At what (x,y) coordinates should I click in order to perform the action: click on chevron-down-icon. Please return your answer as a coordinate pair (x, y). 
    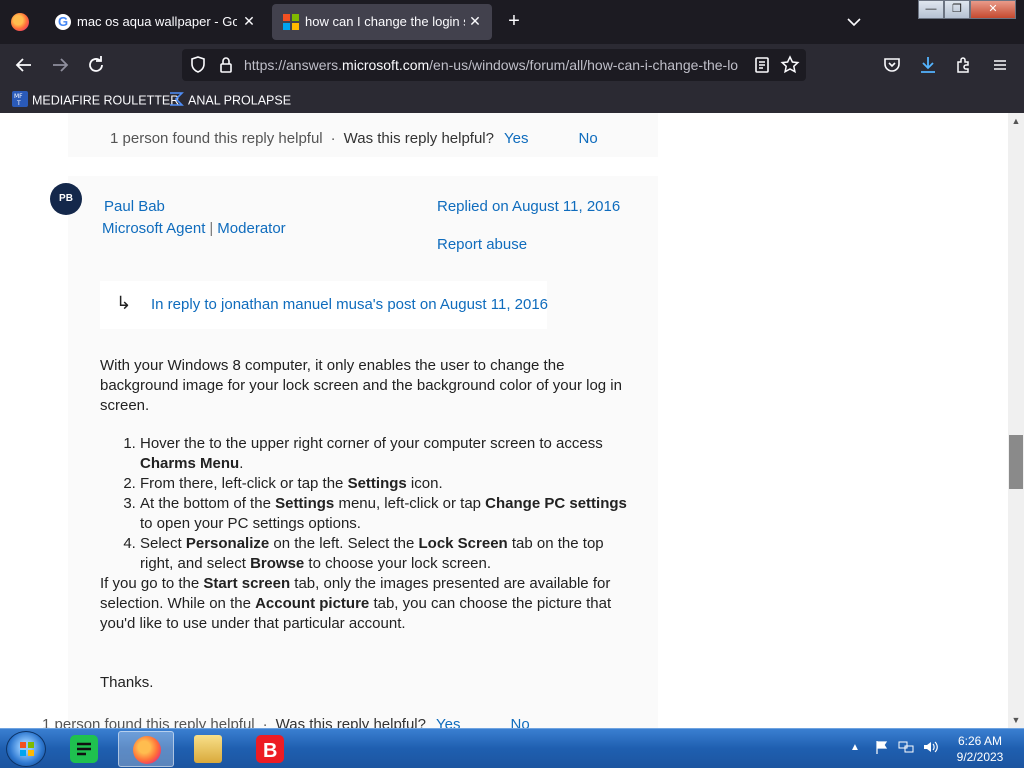
    Looking at the image, I should click on (854, 22).